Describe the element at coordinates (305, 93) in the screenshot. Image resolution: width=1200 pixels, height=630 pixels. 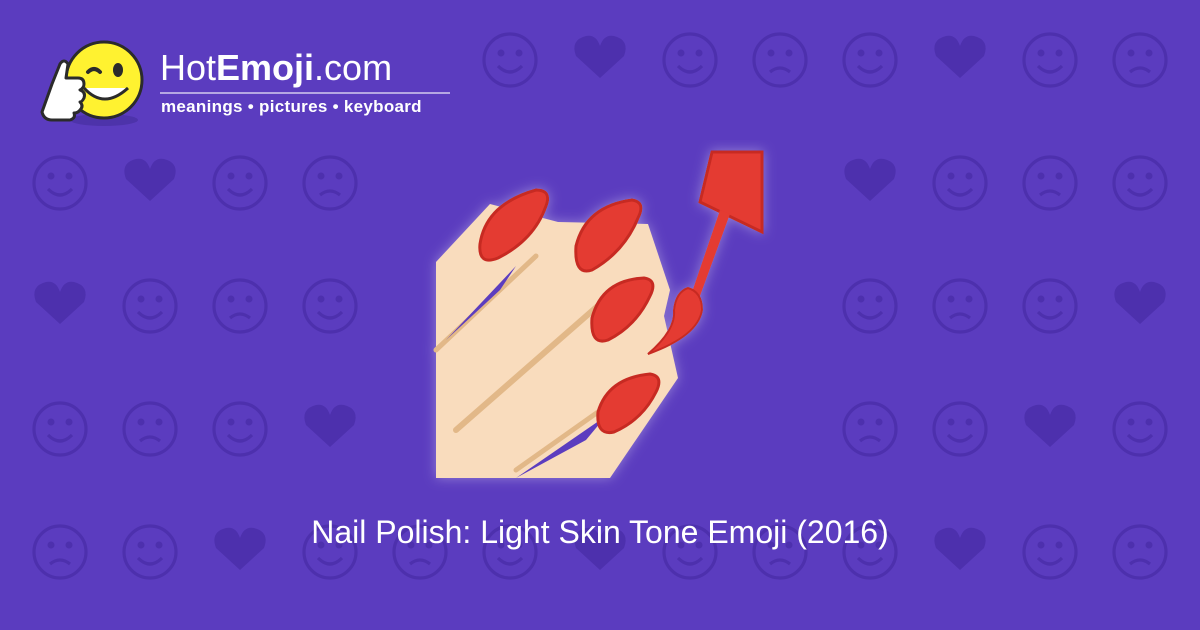
I see `brand-divider` at that location.